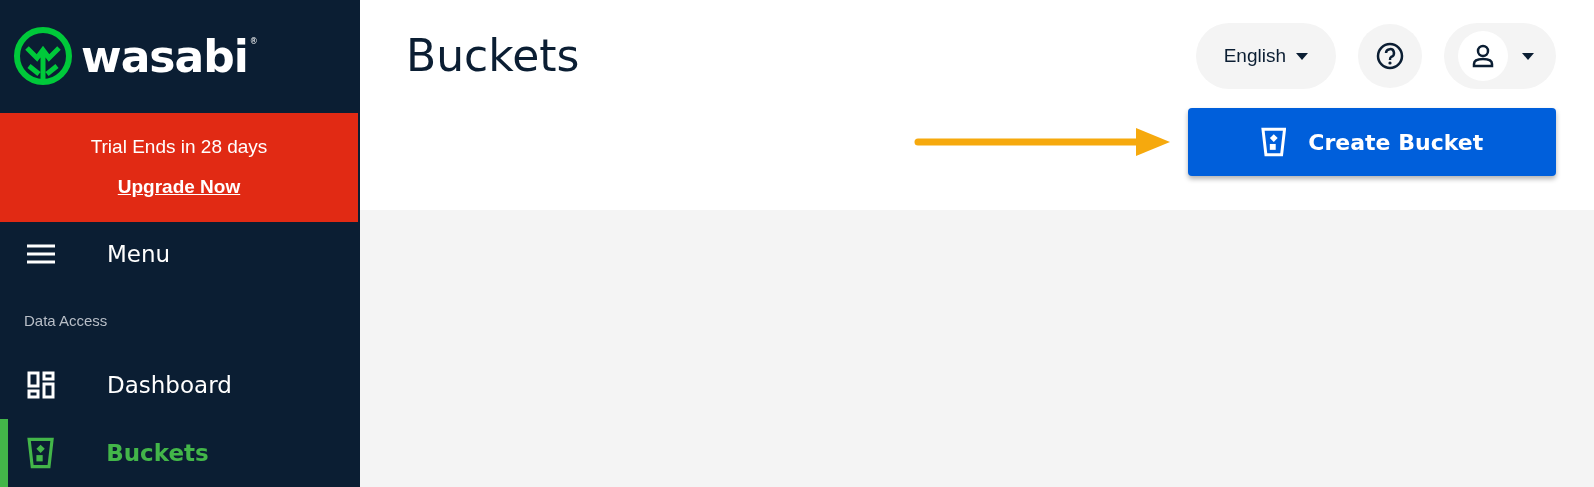  What do you see at coordinates (1390, 56) in the screenshot?
I see `help-icon` at bounding box center [1390, 56].